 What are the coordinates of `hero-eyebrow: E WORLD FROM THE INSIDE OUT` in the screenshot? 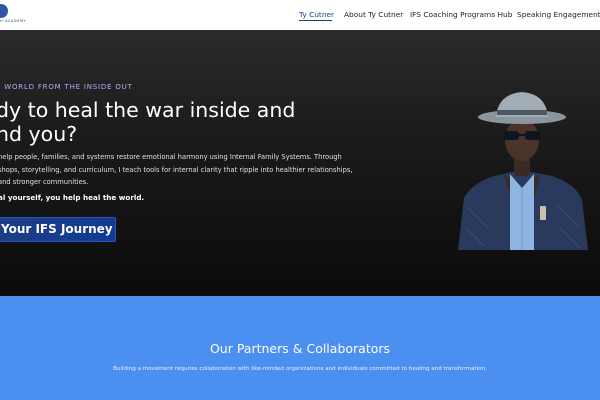 It's located at (66, 87).